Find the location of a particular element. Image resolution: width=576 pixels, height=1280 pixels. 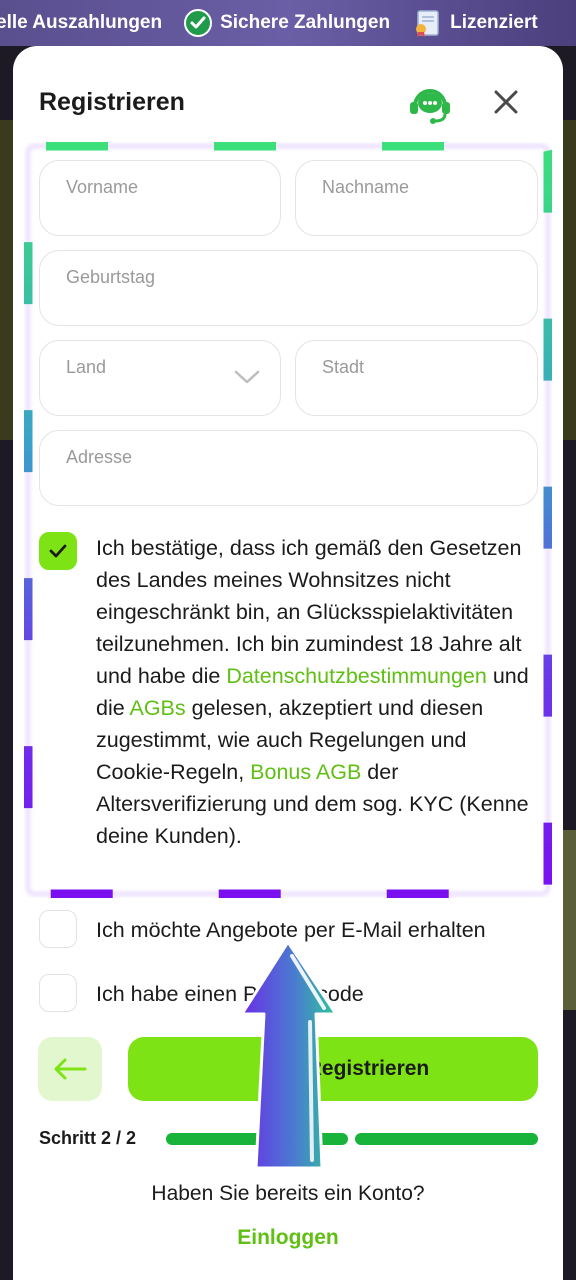

promo-item-licensed: Lizenziert is located at coordinates (475, 23).